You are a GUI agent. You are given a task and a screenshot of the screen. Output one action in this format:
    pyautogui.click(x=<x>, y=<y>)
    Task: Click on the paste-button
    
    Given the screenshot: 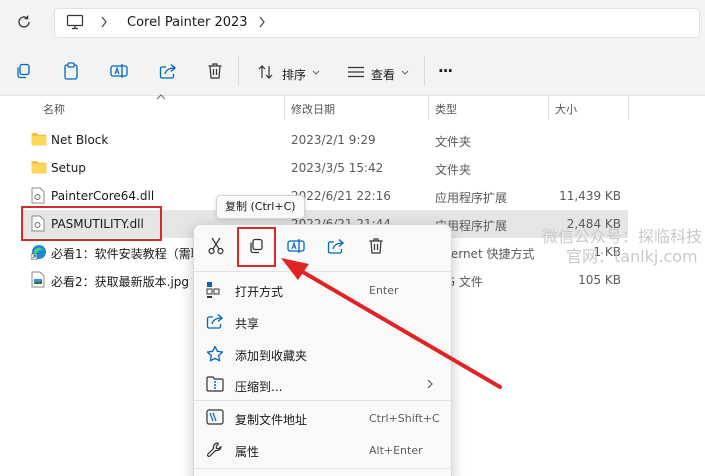 What is the action you would take?
    pyautogui.click(x=71, y=71)
    